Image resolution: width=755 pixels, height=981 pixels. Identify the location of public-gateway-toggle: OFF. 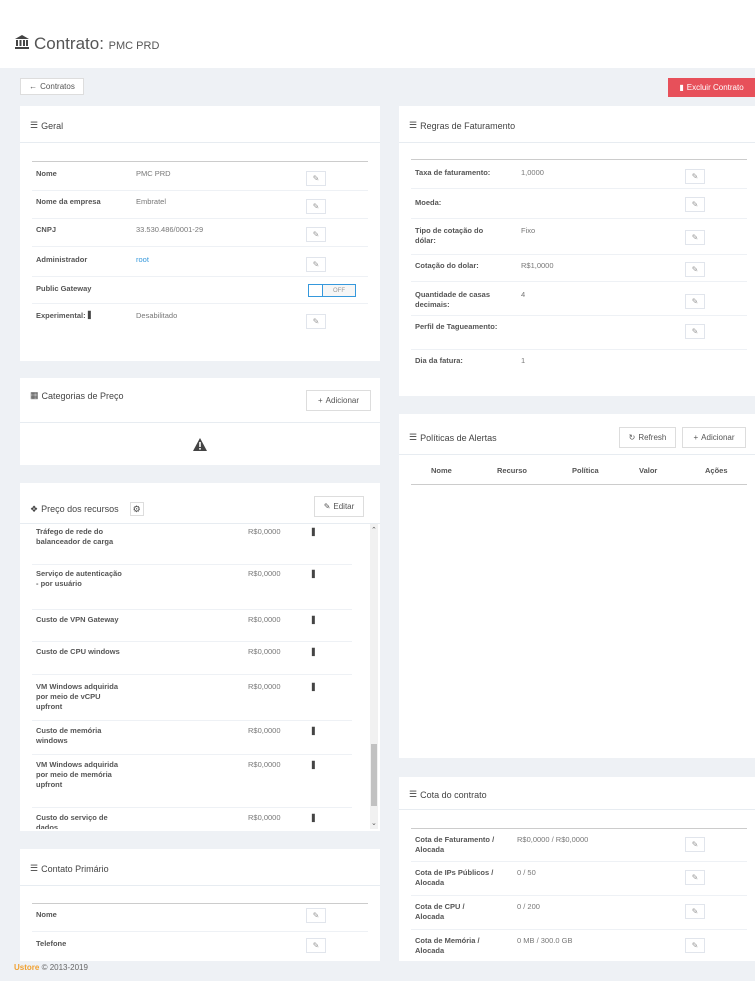
(332, 290).